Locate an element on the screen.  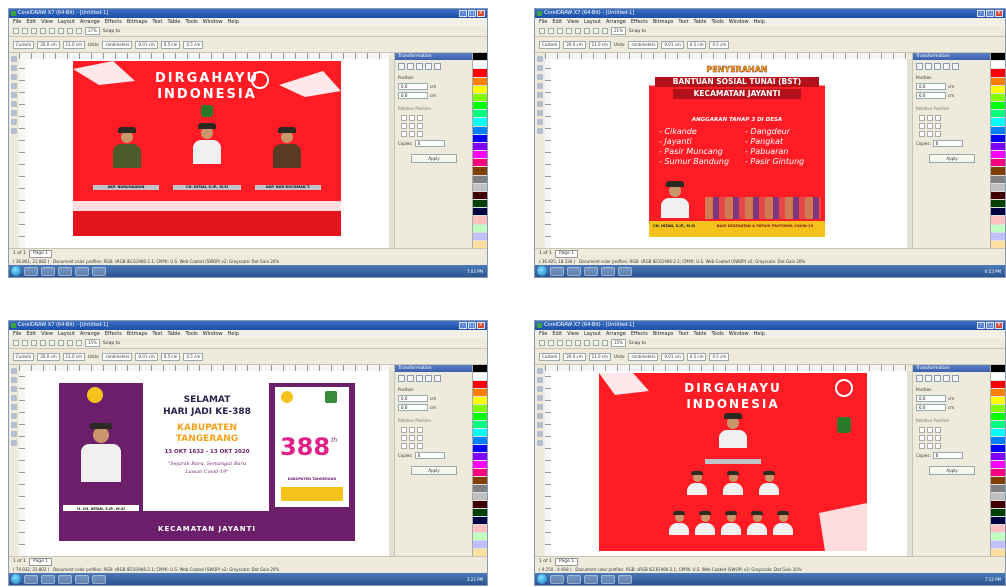
menu-tools: Tools is located at coordinates (717, 22).